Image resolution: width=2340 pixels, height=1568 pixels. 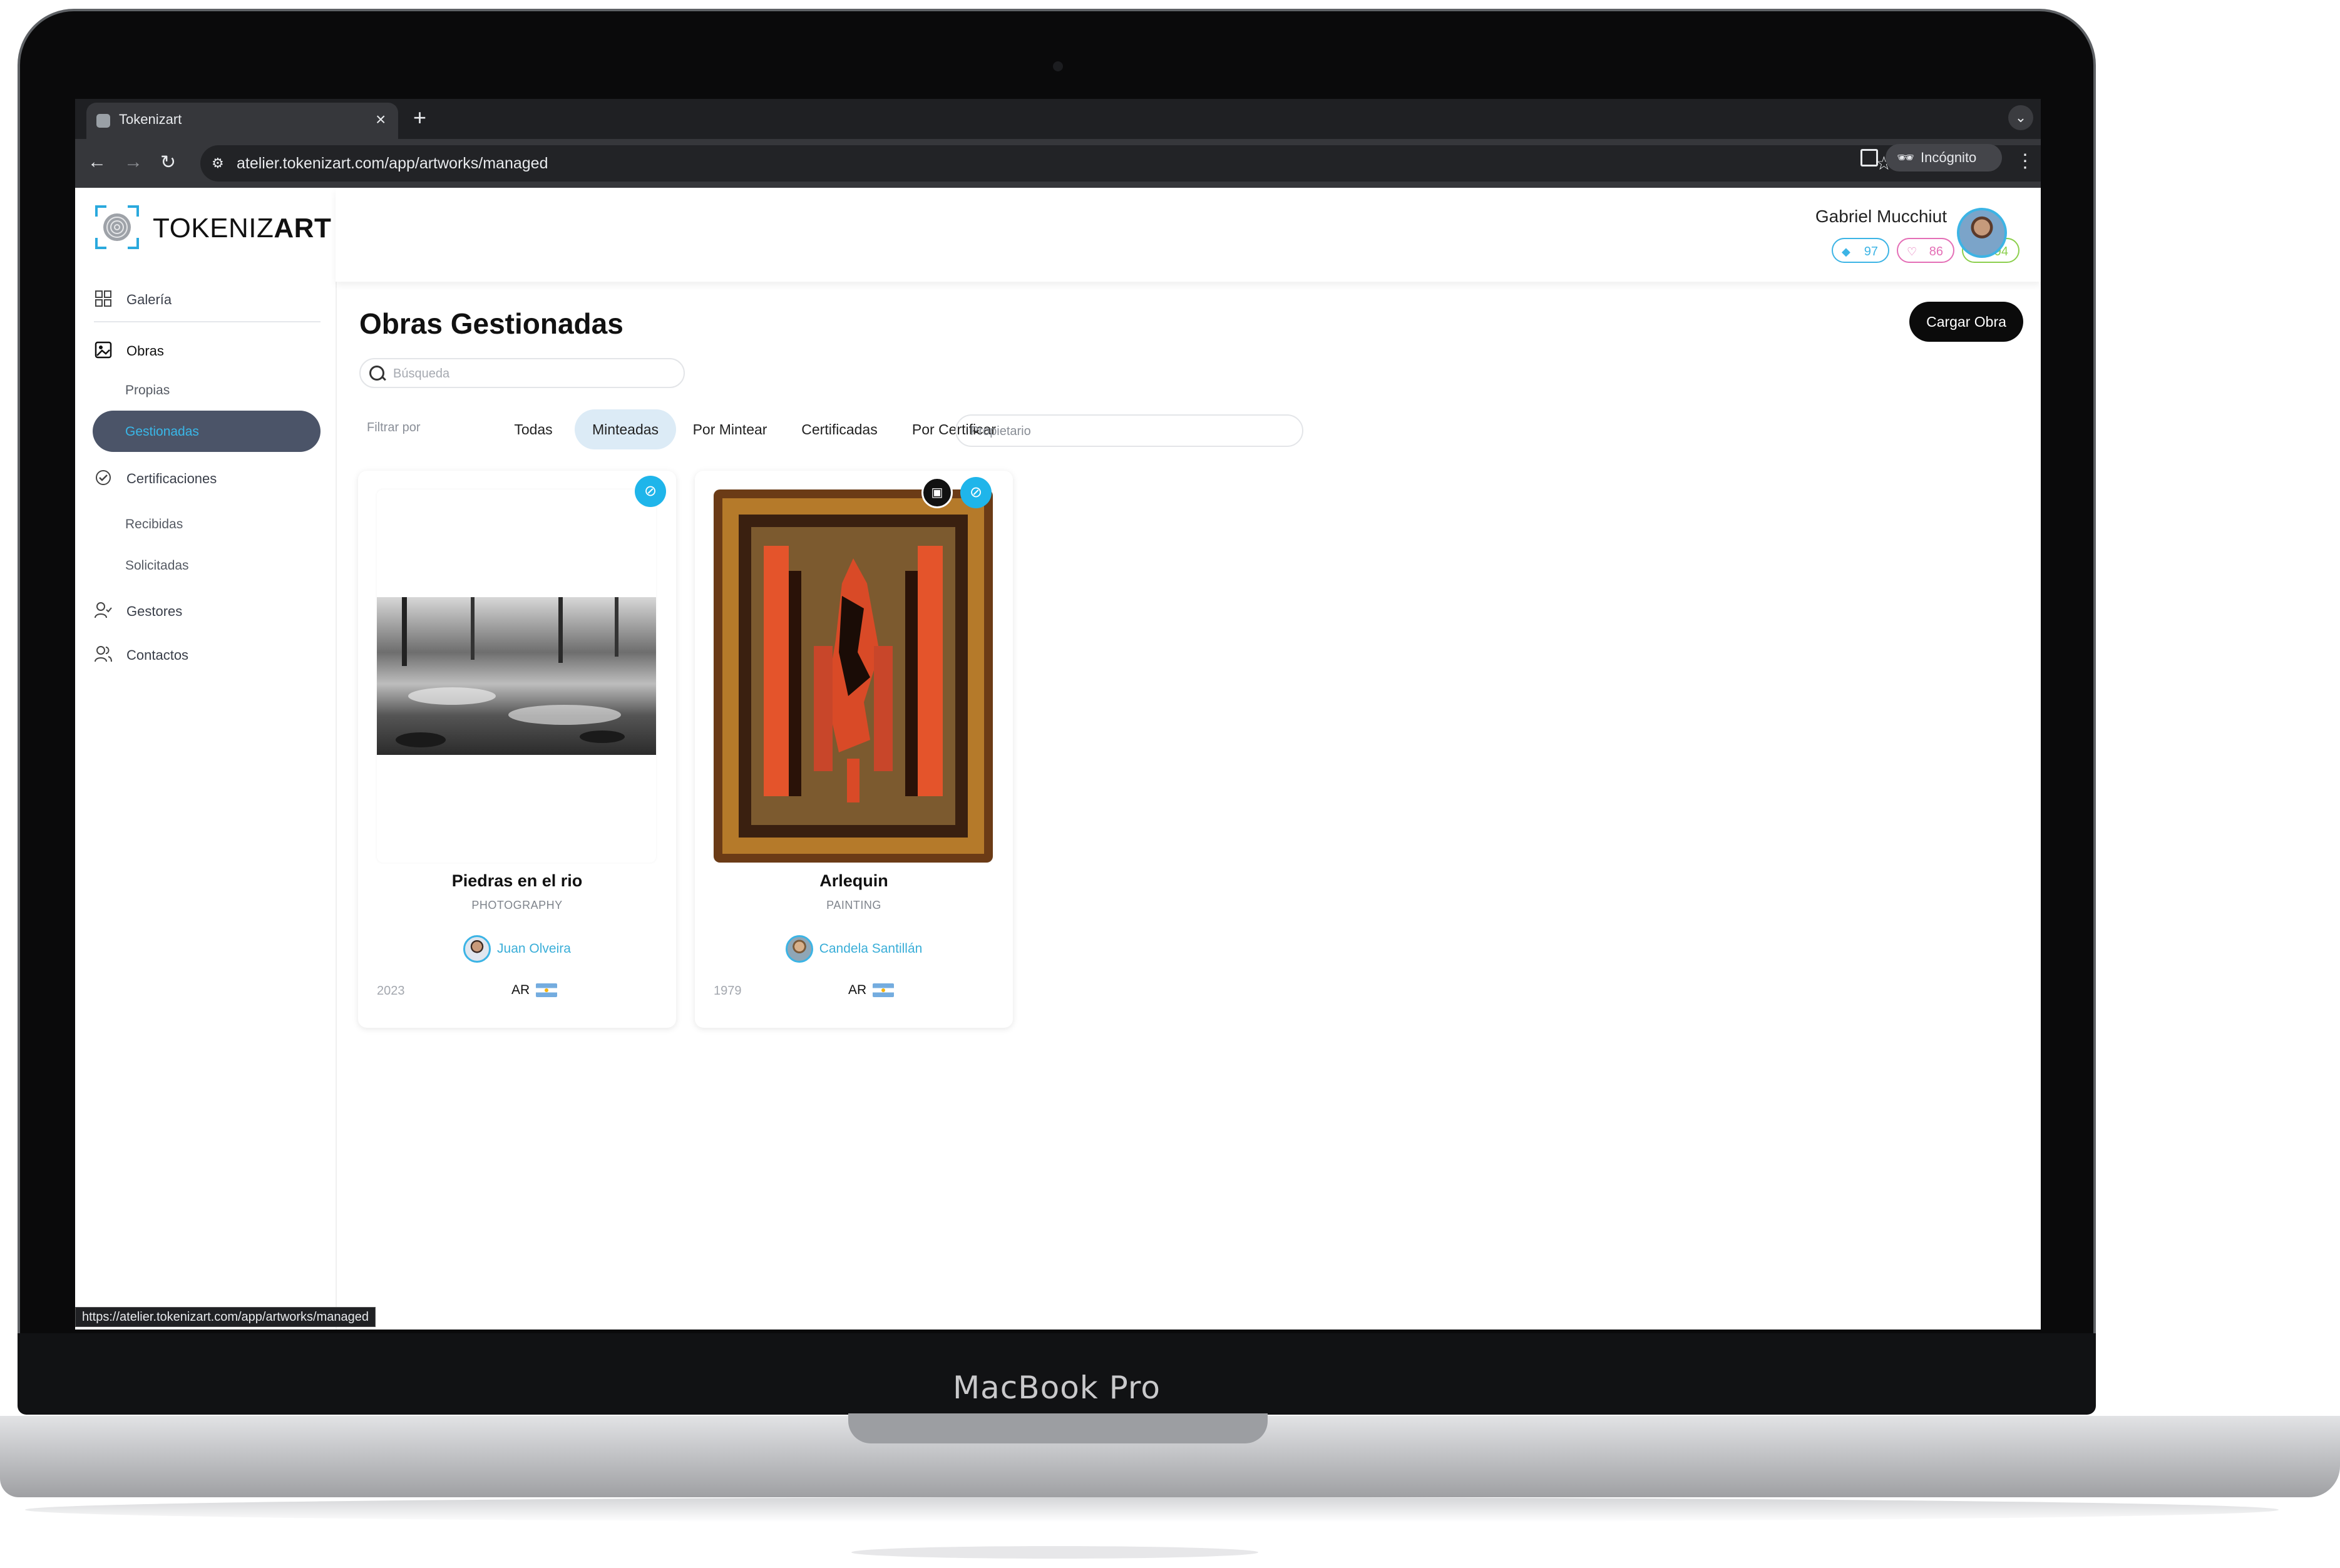 I want to click on stat-badge-likes: ♡ 86, so click(x=1926, y=250).